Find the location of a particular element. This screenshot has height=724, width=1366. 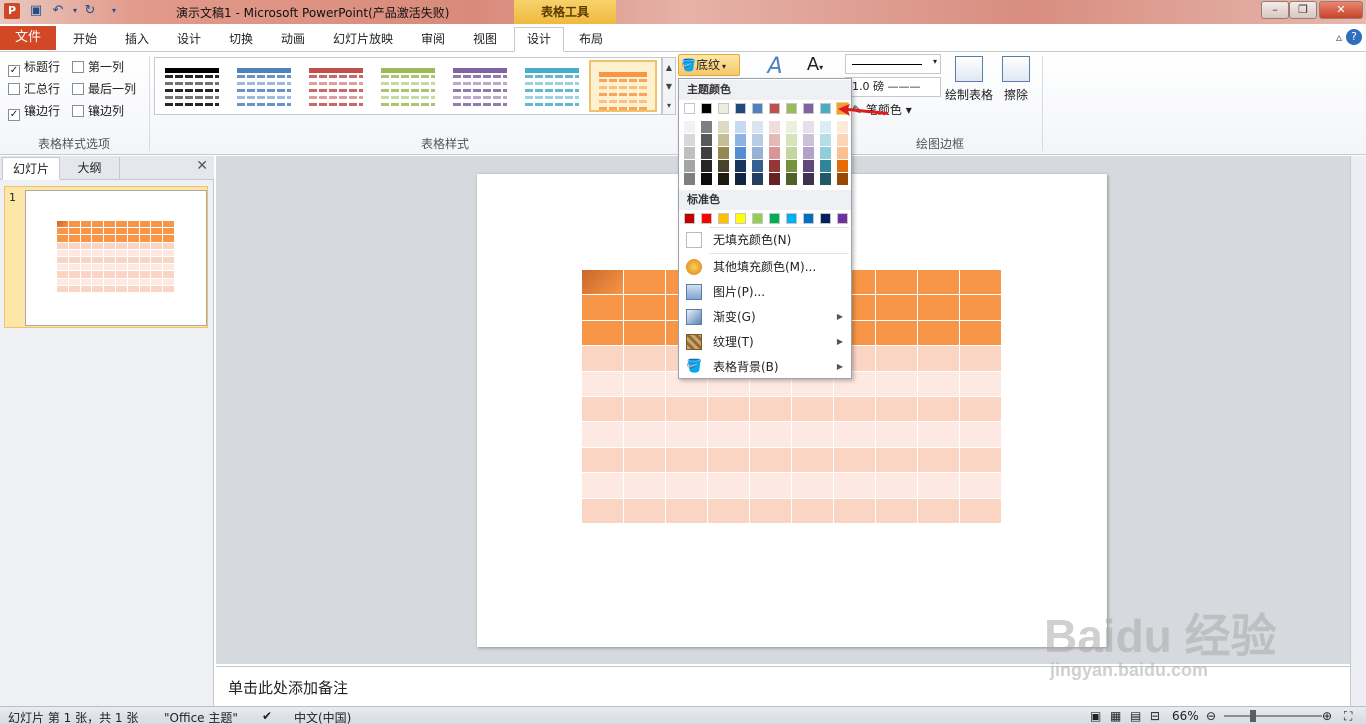

checkbox-first-column: 第一列 is located at coordinates (98, 66).